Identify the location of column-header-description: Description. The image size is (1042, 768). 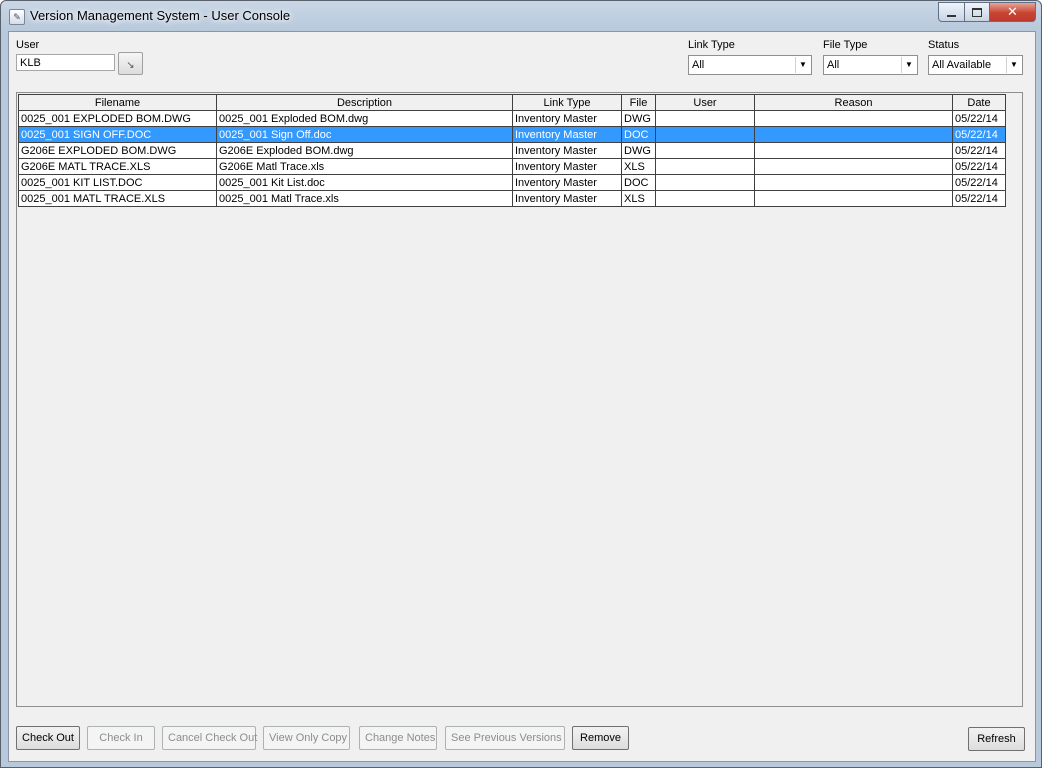
(364, 102).